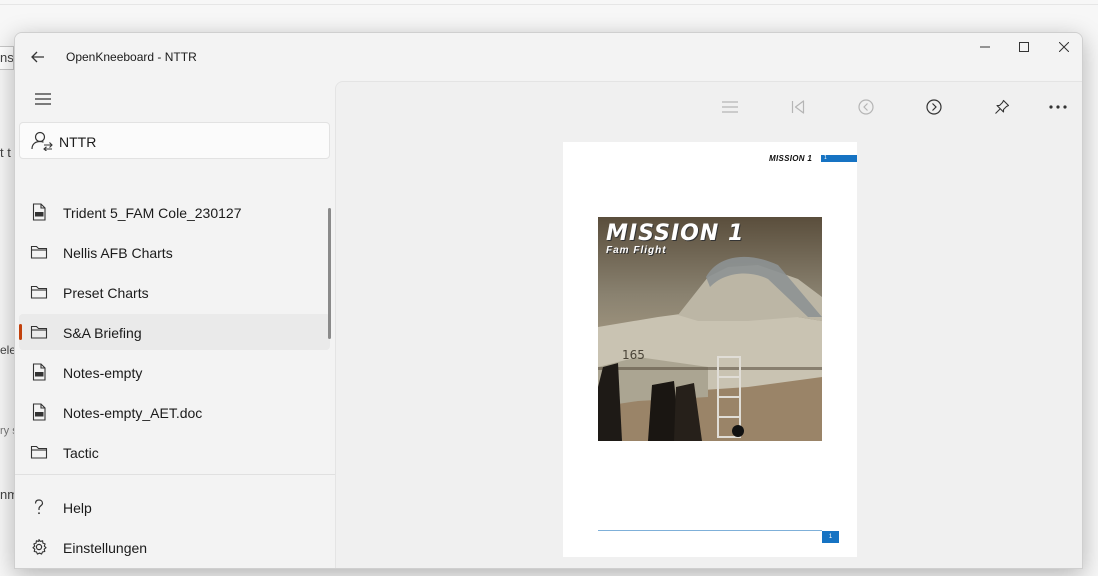 This screenshot has height=576, width=1098. What do you see at coordinates (549, 4) in the screenshot?
I see `background-divider` at bounding box center [549, 4].